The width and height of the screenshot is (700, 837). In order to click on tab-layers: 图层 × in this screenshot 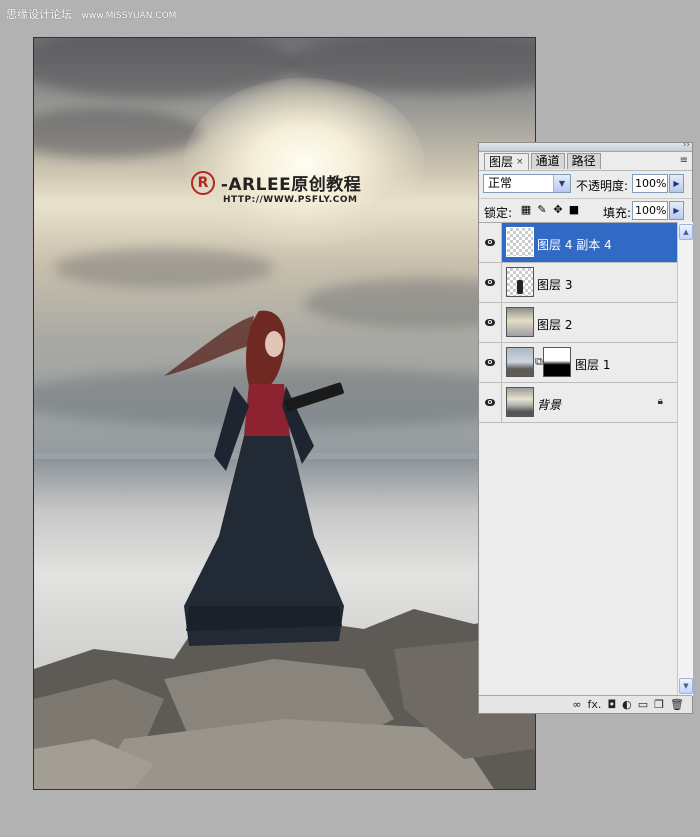, I will do `click(506, 161)`.